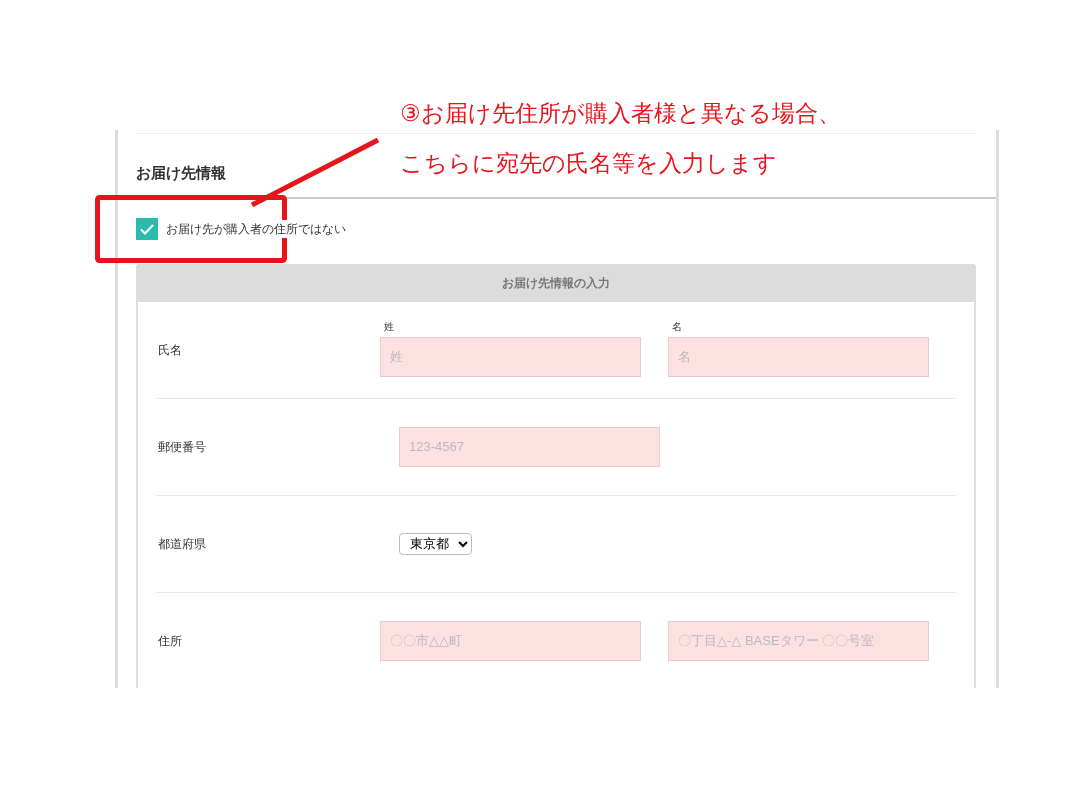 Image resolution: width=1080 pixels, height=800 pixels. Describe the element at coordinates (256, 229) in the screenshot. I see `checkbox-label: お届け先が購入者の住所ではない` at that location.